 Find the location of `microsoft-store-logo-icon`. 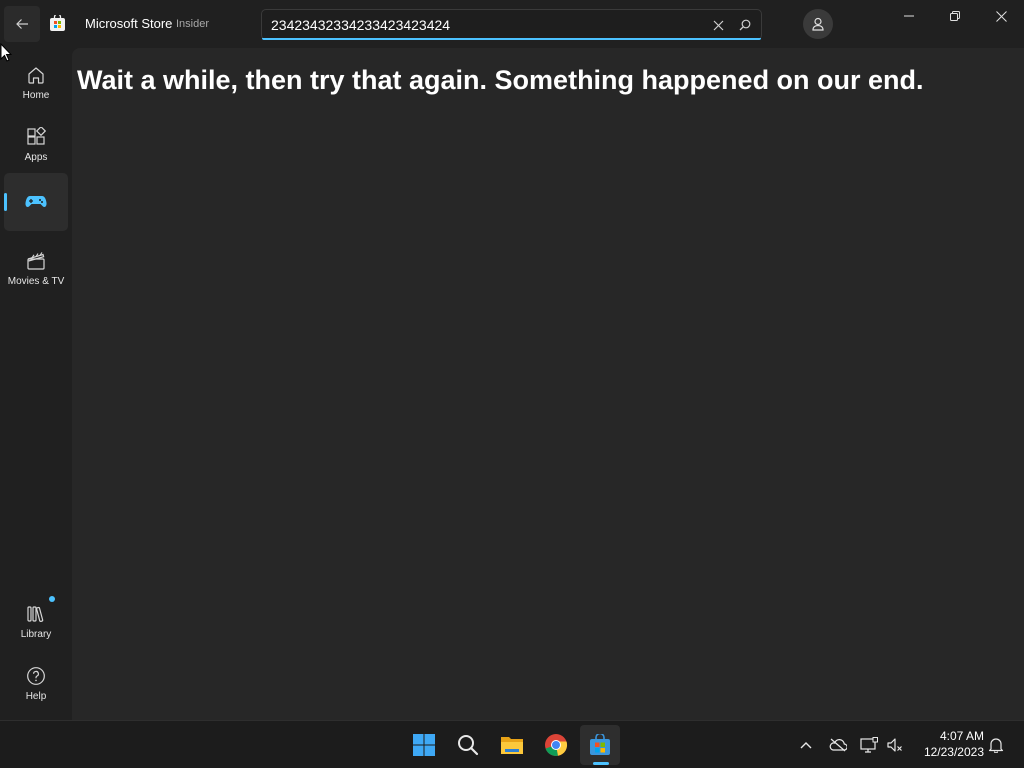

microsoft-store-logo-icon is located at coordinates (57, 23).